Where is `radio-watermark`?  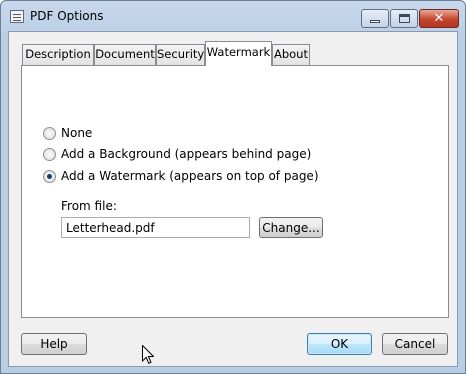 radio-watermark is located at coordinates (49, 176).